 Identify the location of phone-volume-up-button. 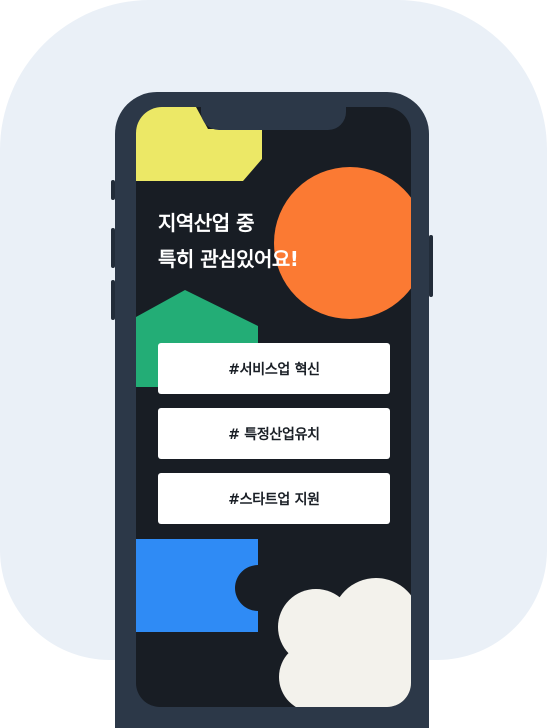
(113, 248).